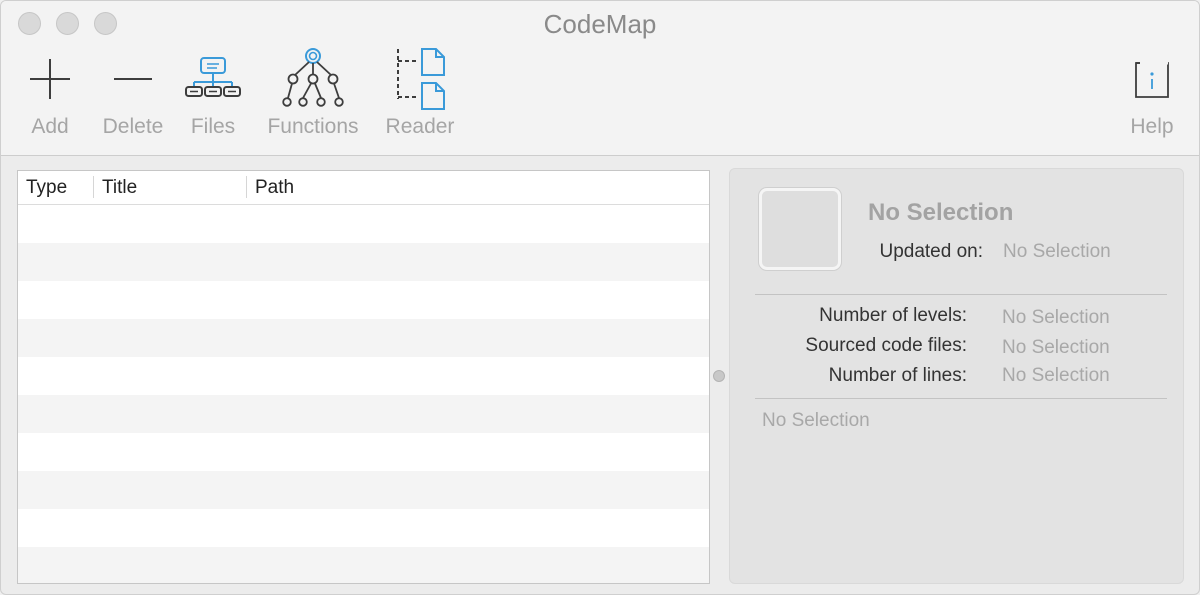  I want to click on sourced-files-label: Sourced code files:, so click(886, 345).